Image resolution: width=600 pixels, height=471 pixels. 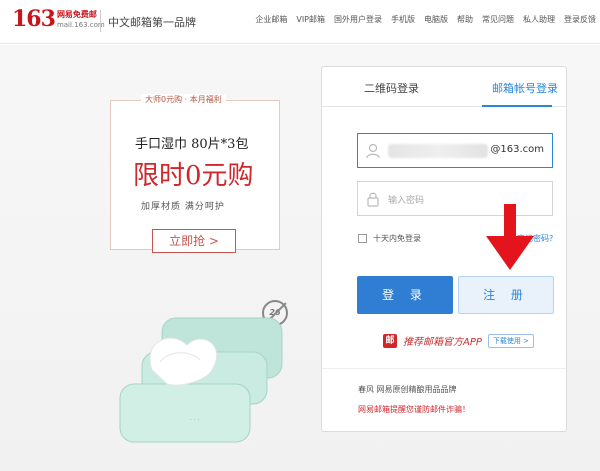 What do you see at coordinates (192, 144) in the screenshot?
I see `promo-title: 手口湿巾 80片*3包` at bounding box center [192, 144].